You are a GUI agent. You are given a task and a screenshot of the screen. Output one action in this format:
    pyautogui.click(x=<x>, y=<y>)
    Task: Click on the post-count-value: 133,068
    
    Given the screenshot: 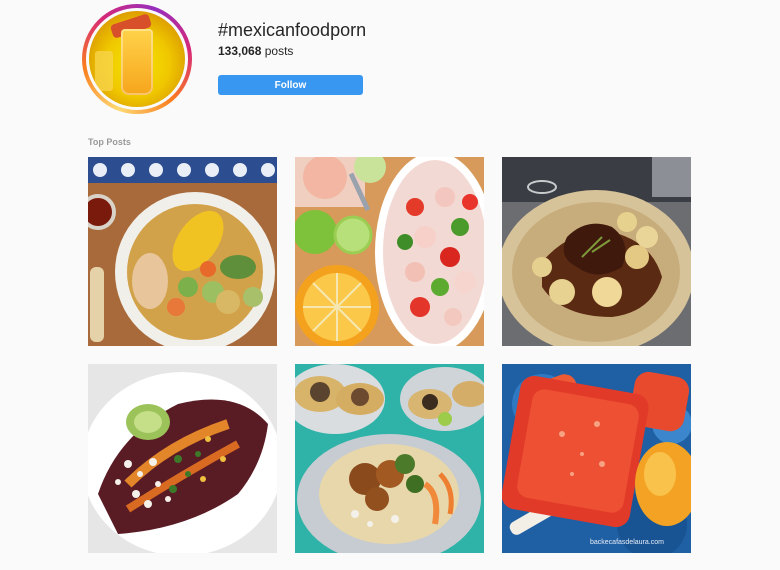 What is the action you would take?
    pyautogui.click(x=240, y=51)
    